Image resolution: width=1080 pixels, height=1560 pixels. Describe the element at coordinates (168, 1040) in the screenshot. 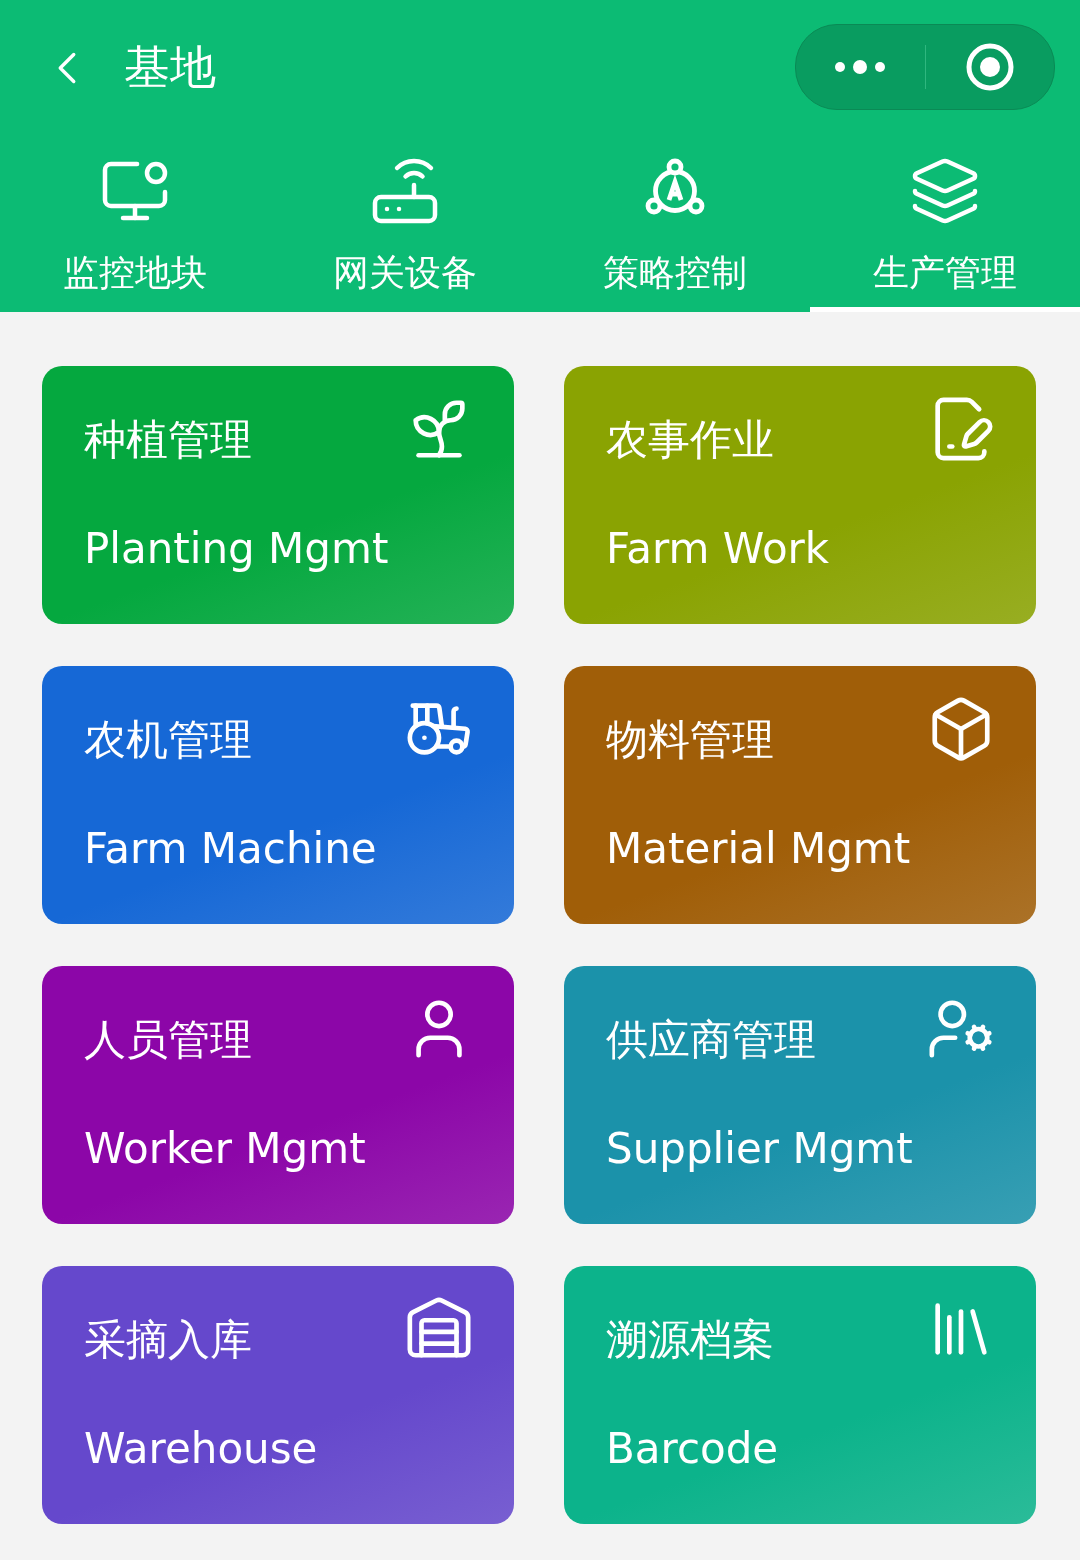

I see `card-title: 人员管理` at that location.